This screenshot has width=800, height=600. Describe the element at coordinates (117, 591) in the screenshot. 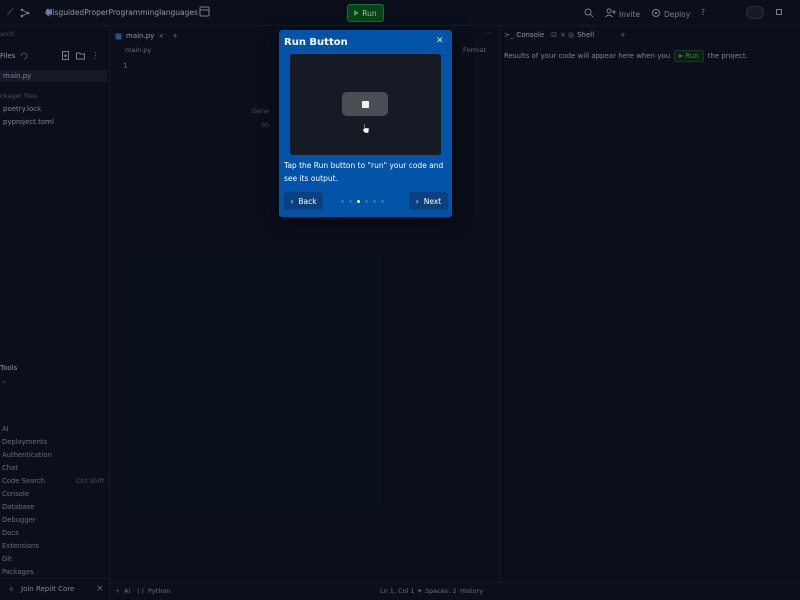

I see `ai-status-icon: ✧` at that location.